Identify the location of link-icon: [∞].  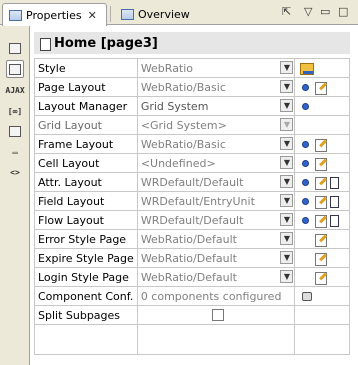
(15, 111).